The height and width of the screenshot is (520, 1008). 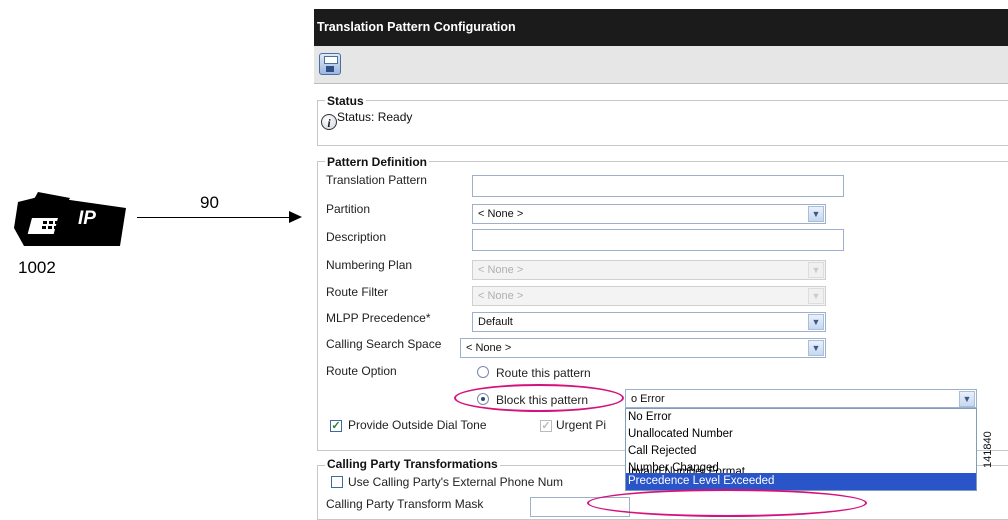 I want to click on translation-pattern-input, so click(x=658, y=186).